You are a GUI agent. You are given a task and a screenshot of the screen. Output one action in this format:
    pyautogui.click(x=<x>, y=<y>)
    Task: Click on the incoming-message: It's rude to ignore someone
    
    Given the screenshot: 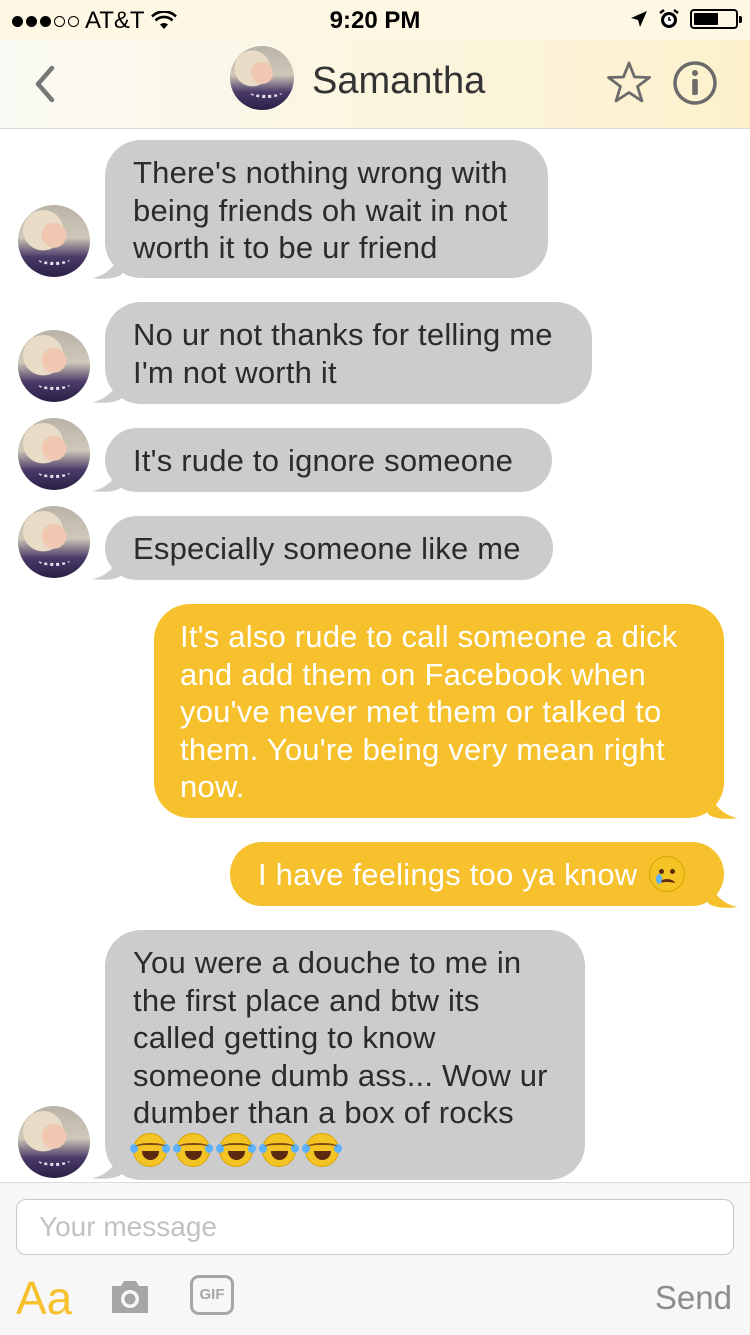 What is the action you would take?
    pyautogui.click(x=328, y=460)
    